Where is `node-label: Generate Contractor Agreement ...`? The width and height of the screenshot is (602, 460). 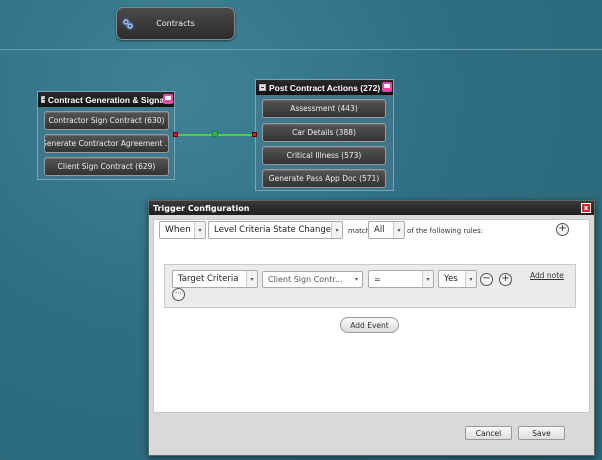
node-label: Generate Contractor Agreement ... is located at coordinates (106, 143).